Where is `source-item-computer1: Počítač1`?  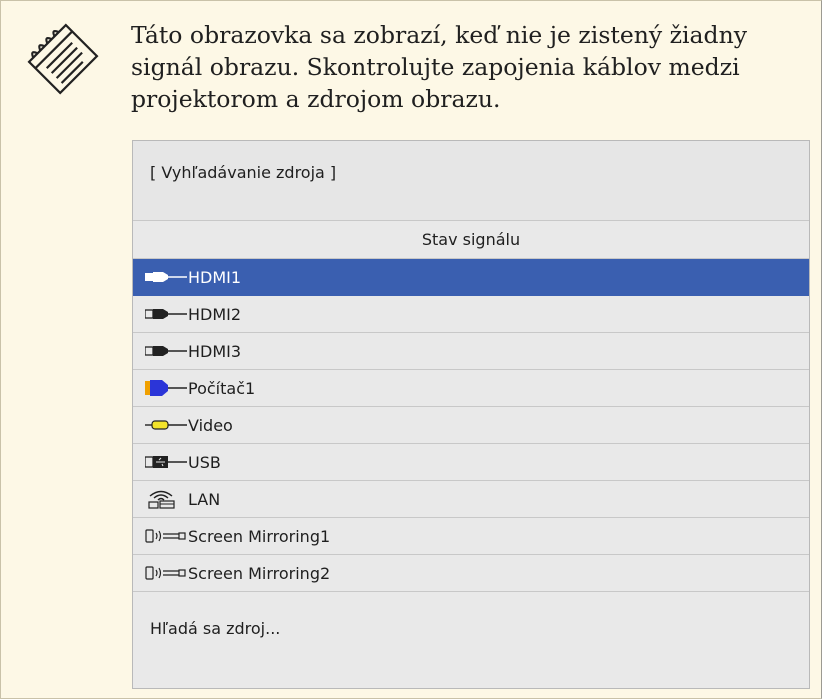 source-item-computer1: Počítač1 is located at coordinates (471, 388).